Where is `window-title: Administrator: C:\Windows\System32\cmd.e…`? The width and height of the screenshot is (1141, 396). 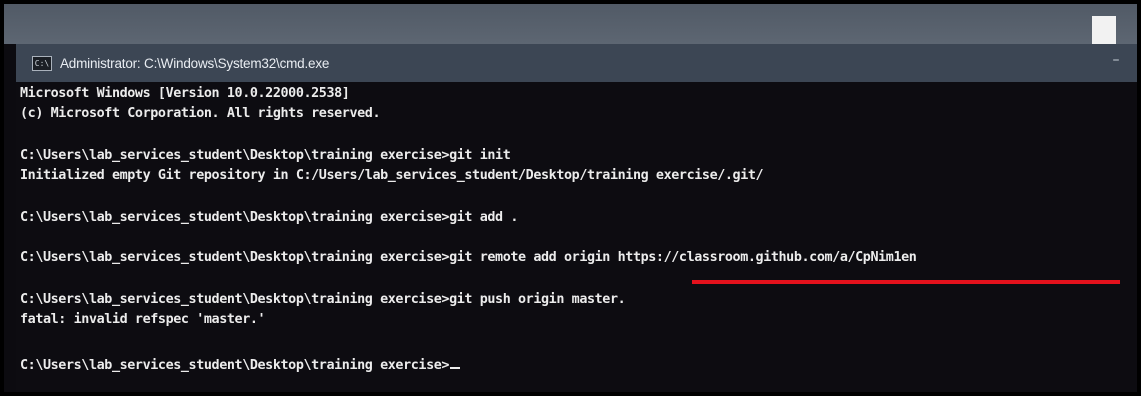 window-title: Administrator: C:\Windows\System32\cmd.e… is located at coordinates (195, 63).